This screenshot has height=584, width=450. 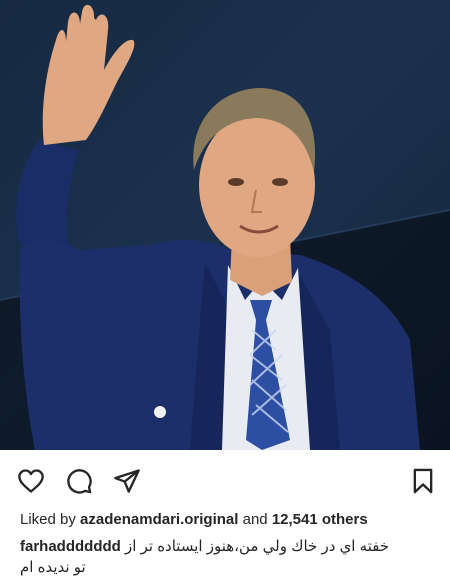 What do you see at coordinates (48, 519) in the screenshot?
I see `likes-prefix: Liked by` at bounding box center [48, 519].